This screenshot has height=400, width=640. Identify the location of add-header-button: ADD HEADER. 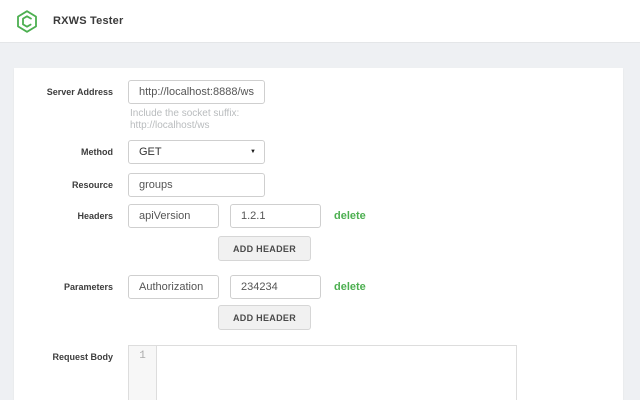
(264, 248).